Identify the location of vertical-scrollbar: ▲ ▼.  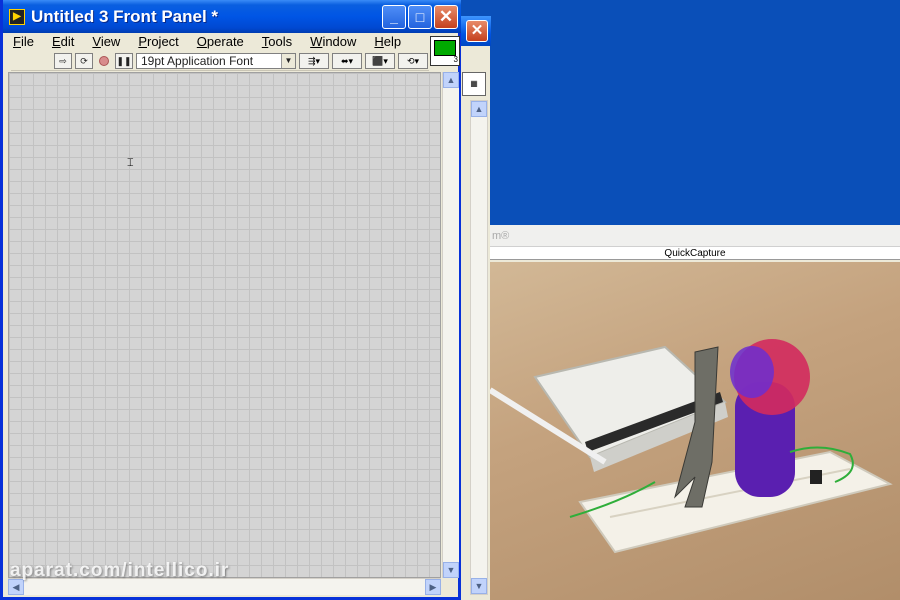
(450, 325).